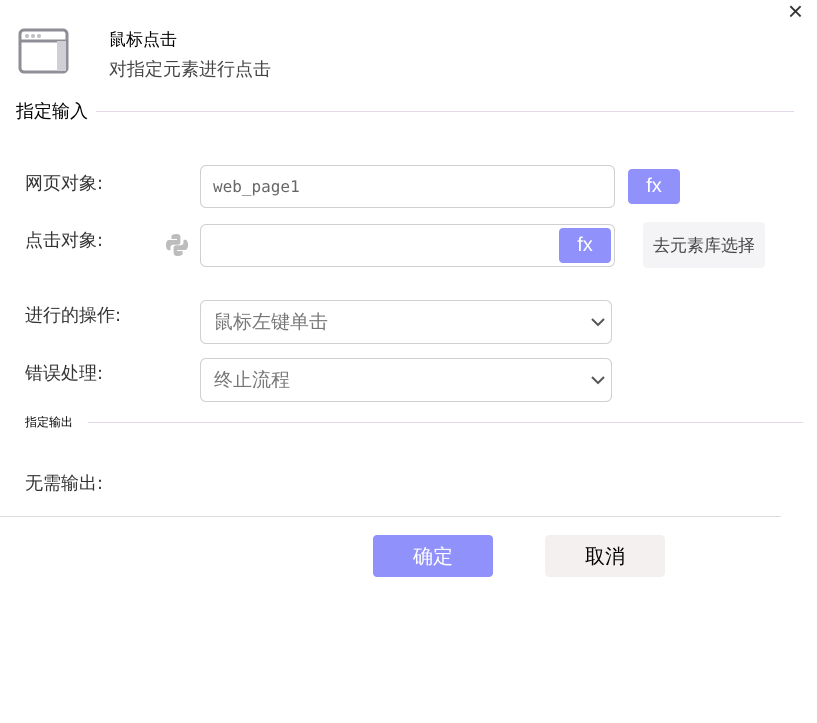 This screenshot has height=723, width=817. What do you see at coordinates (64, 240) in the screenshot?
I see `field-label: 点击对象:` at bounding box center [64, 240].